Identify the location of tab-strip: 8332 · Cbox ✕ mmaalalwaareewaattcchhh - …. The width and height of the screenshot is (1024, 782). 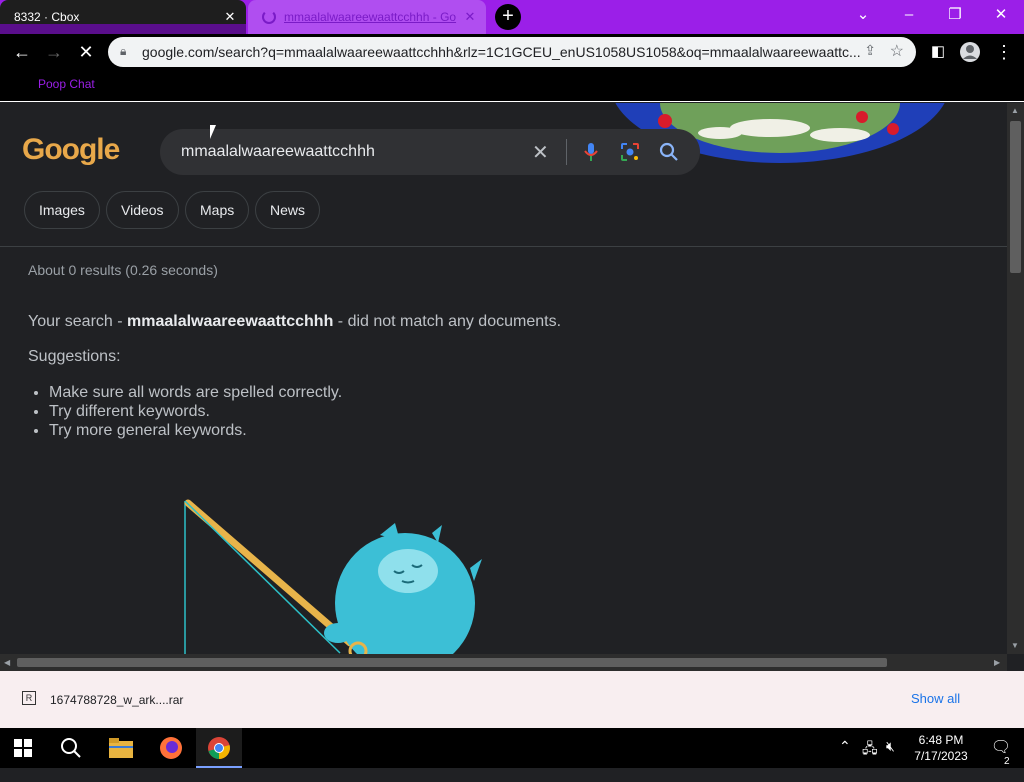
(512, 17).